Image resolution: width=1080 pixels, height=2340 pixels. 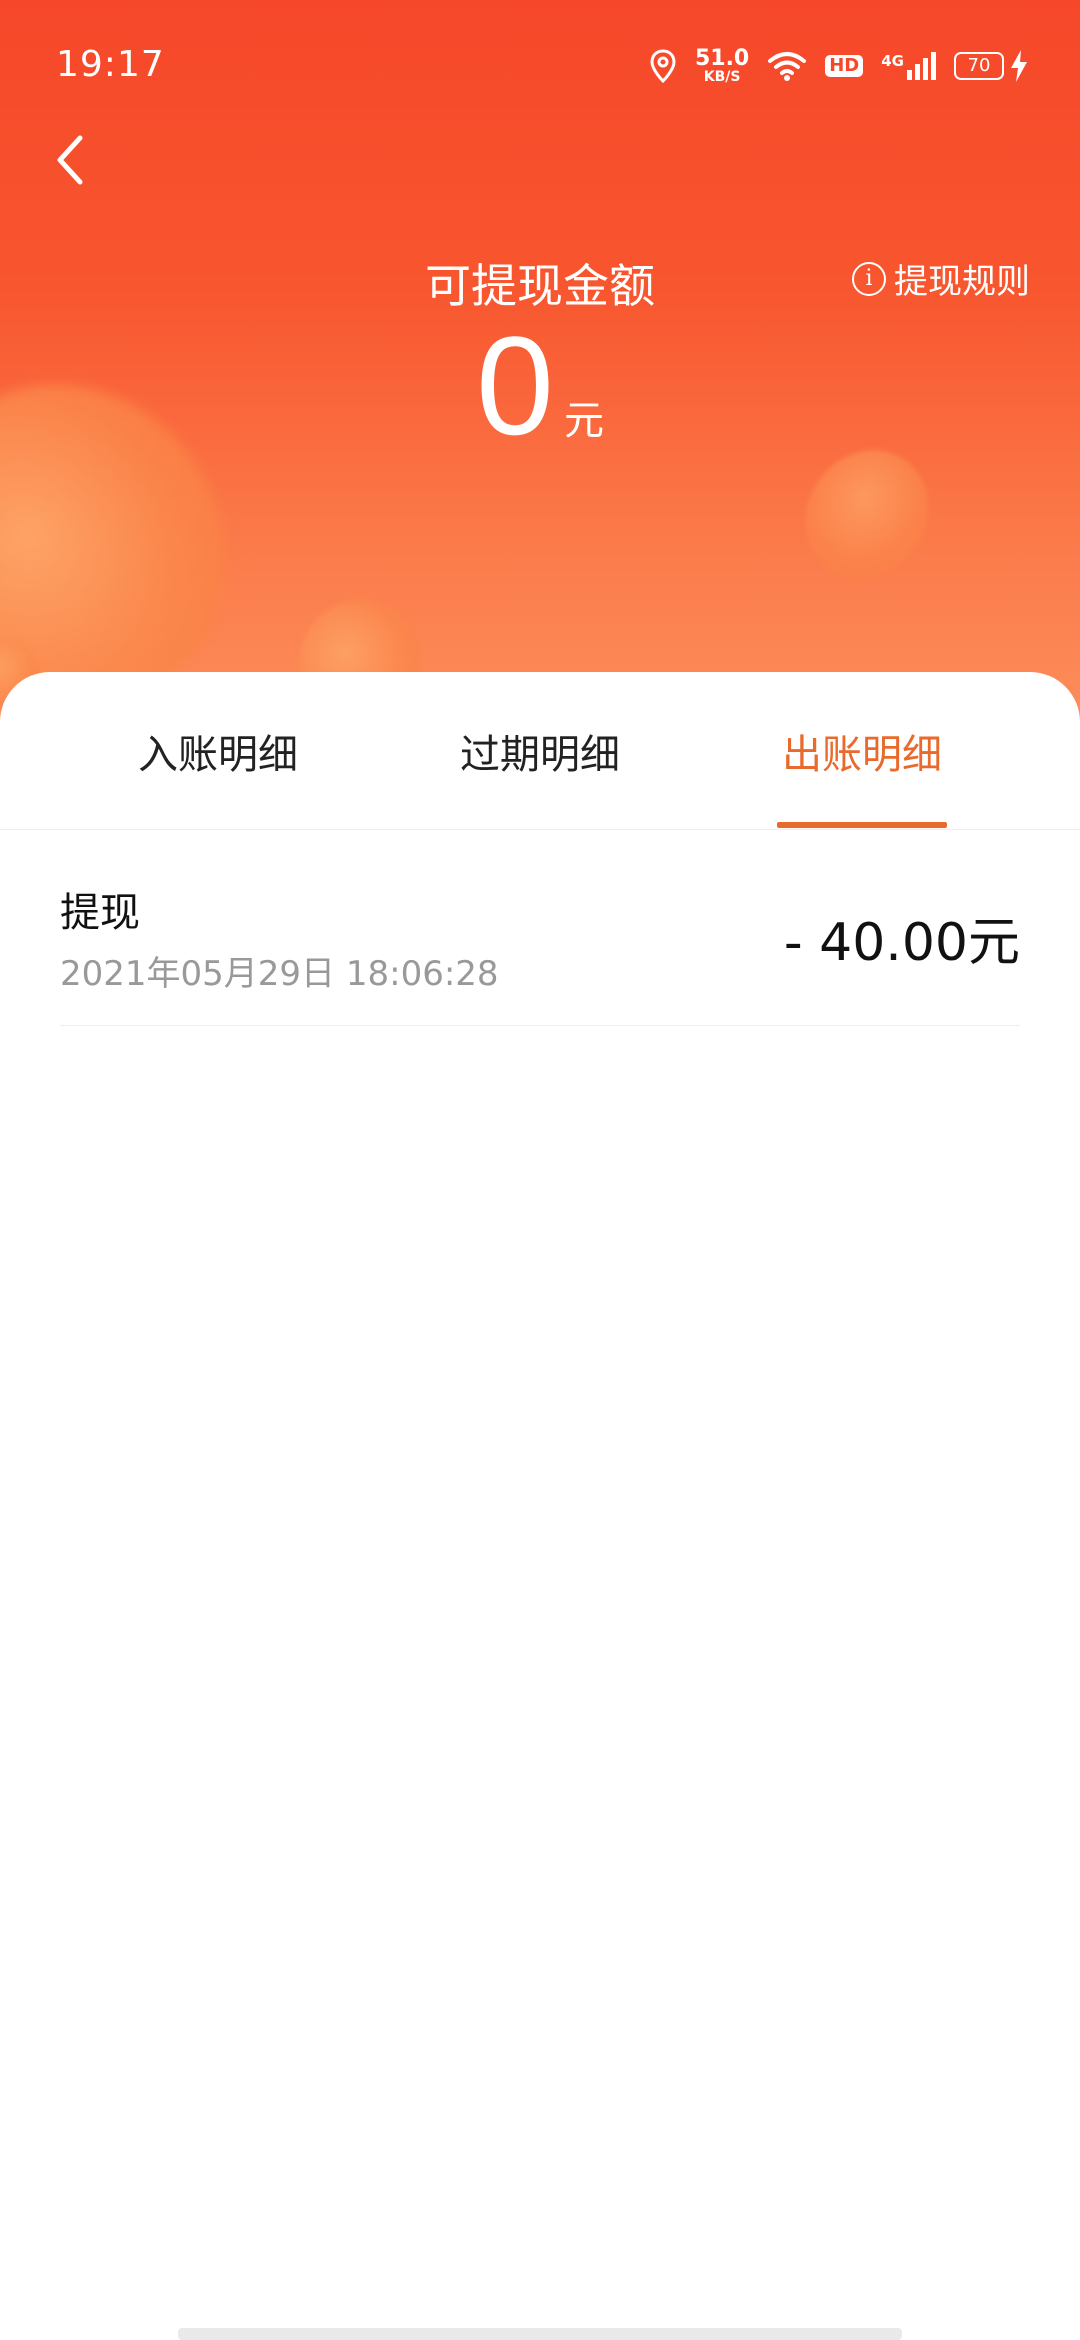 What do you see at coordinates (100, 913) in the screenshot?
I see `record-type: 提现` at bounding box center [100, 913].